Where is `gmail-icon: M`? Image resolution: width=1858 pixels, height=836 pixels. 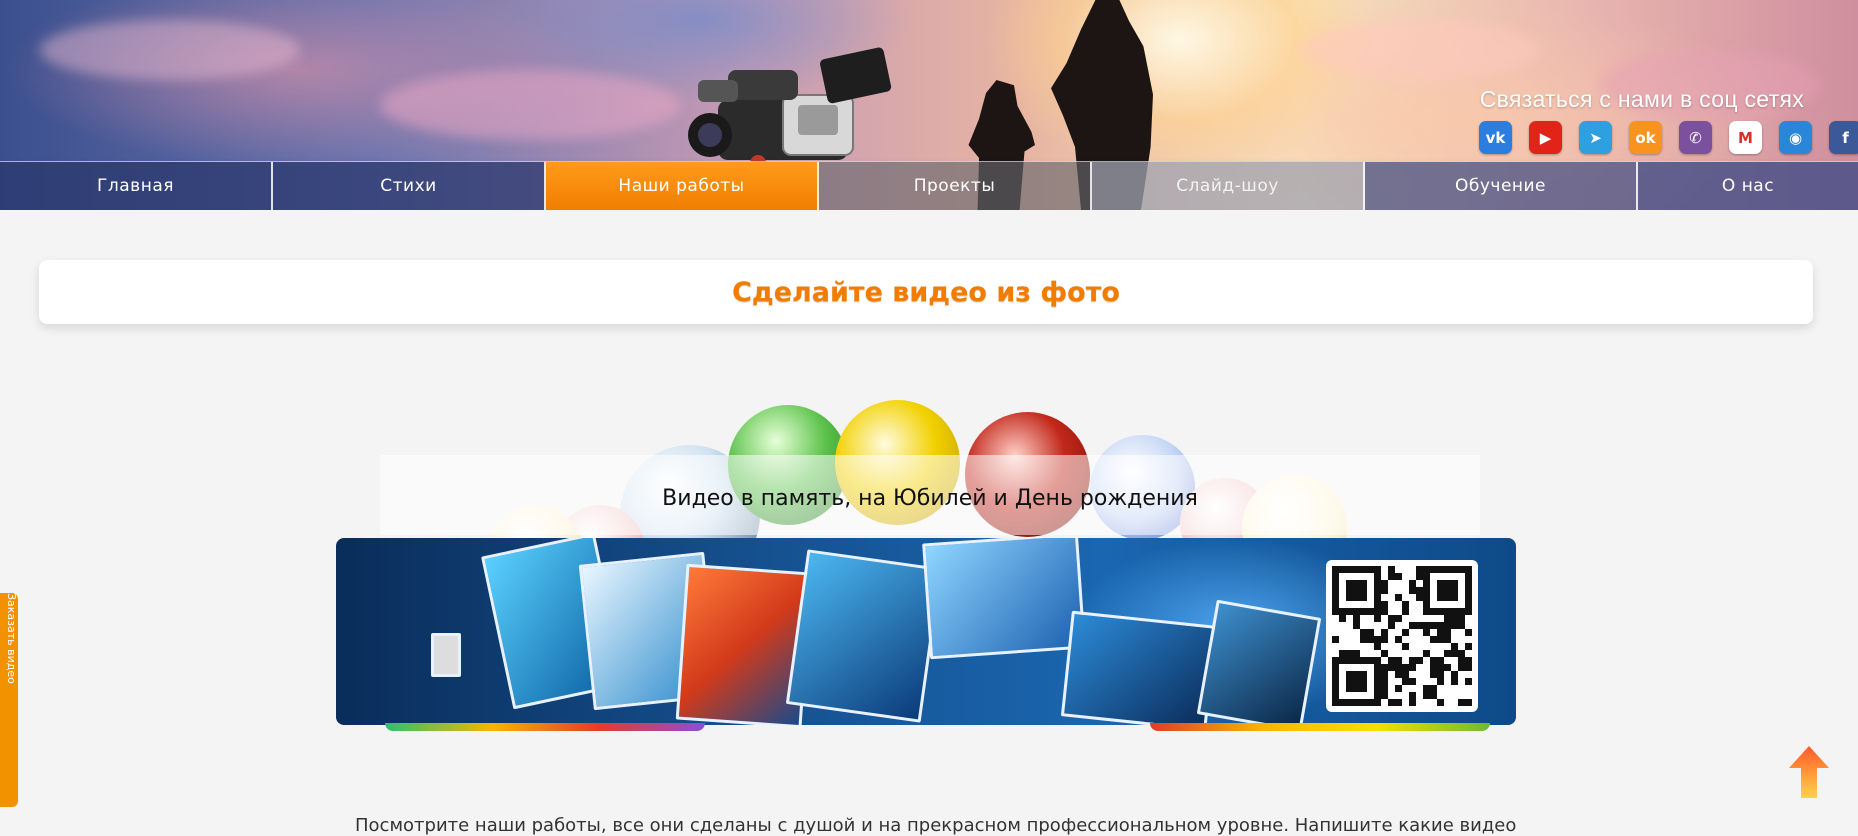
gmail-icon: M is located at coordinates (1745, 137).